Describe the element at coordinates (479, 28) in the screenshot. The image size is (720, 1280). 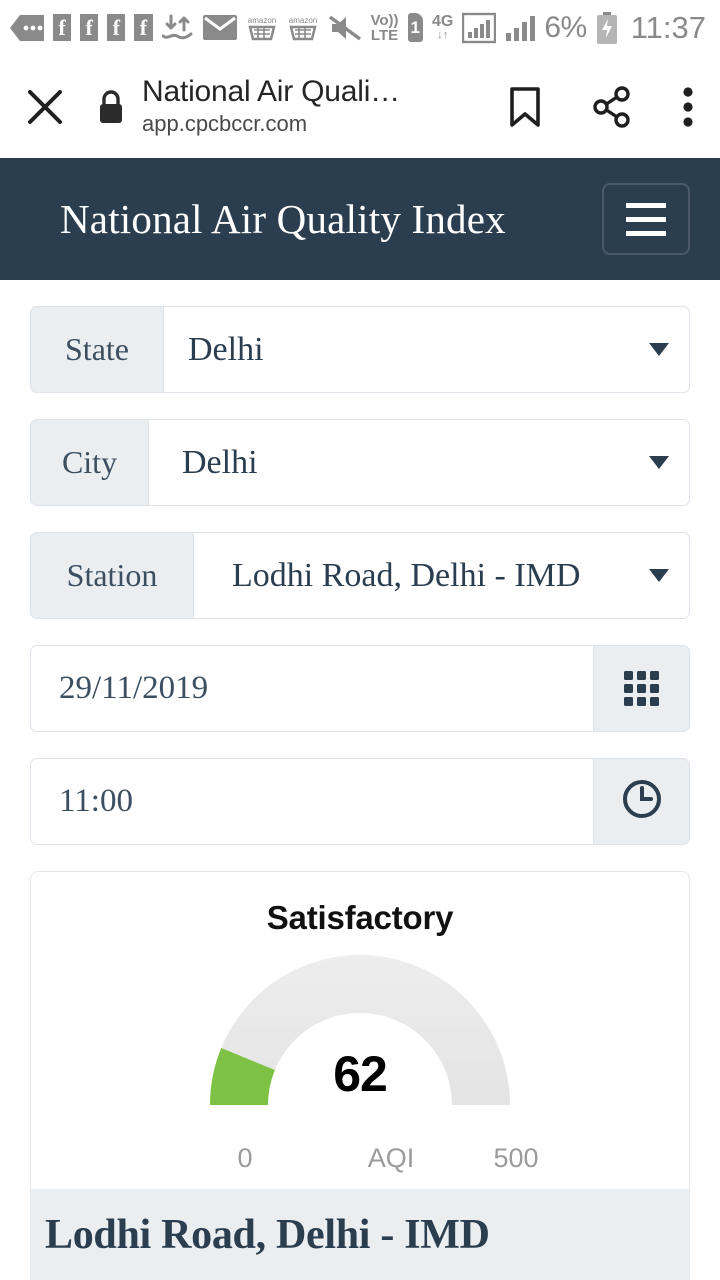
I see `signal-bars-boxed-icon` at that location.